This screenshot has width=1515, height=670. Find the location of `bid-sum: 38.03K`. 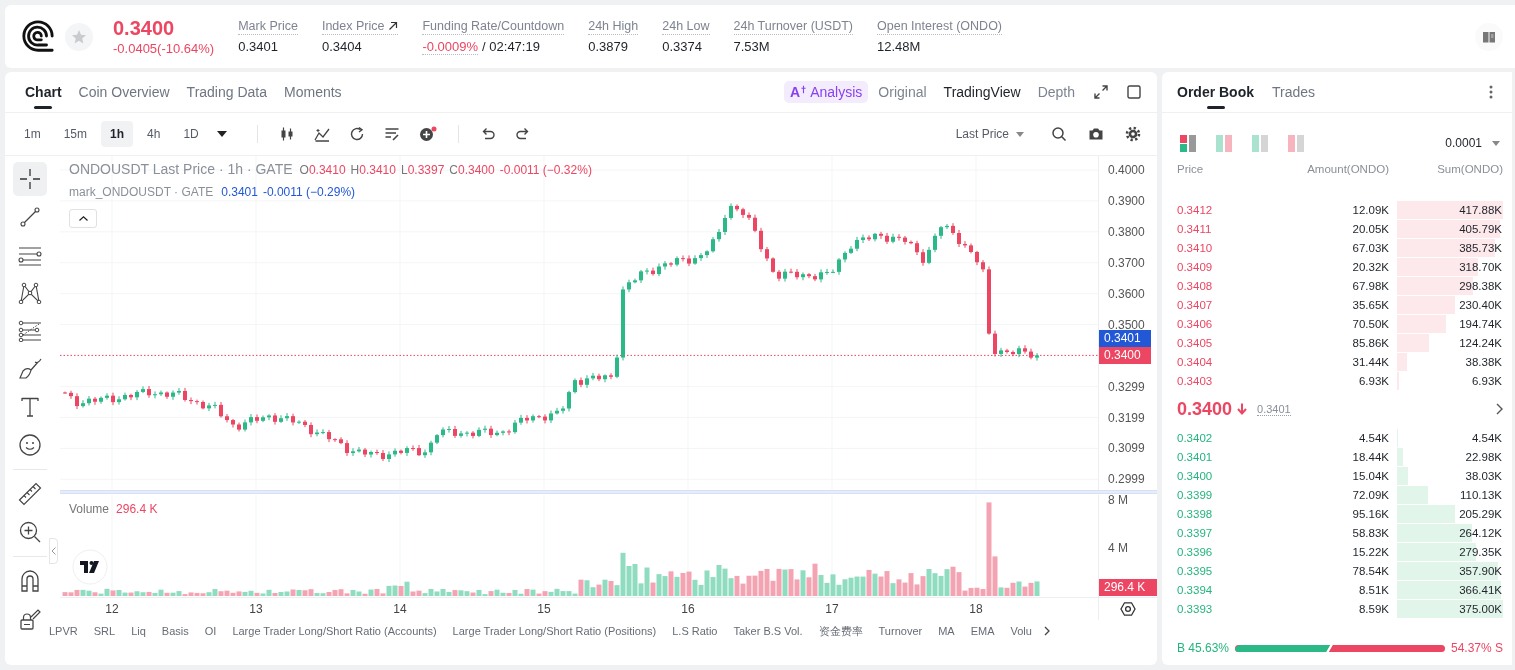

bid-sum: 38.03K is located at coordinates (1484, 475).